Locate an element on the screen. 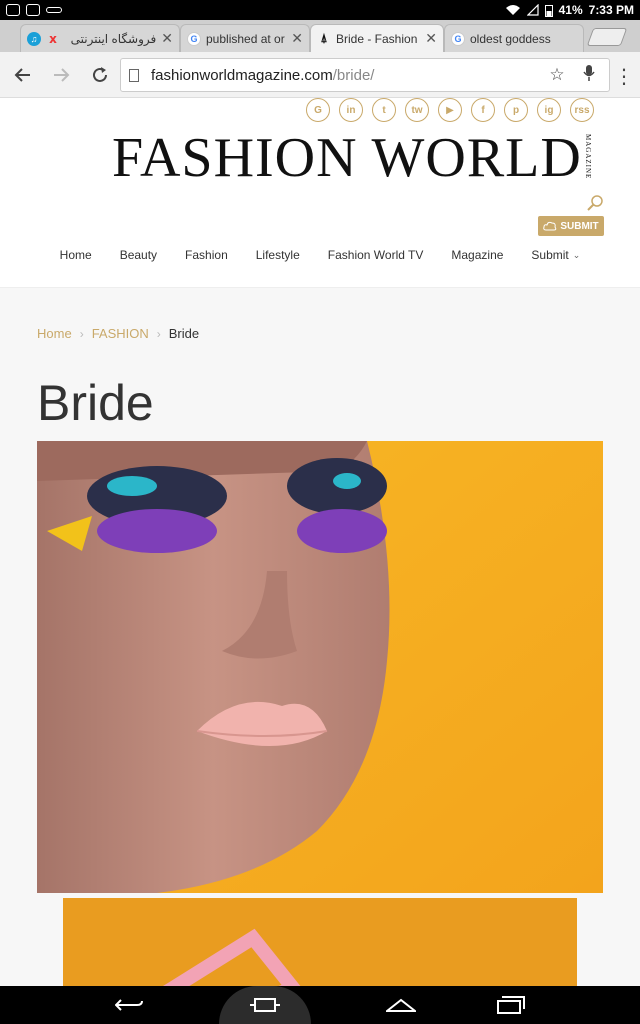 The image size is (640, 1024). nav-home: Home is located at coordinates (76, 255).